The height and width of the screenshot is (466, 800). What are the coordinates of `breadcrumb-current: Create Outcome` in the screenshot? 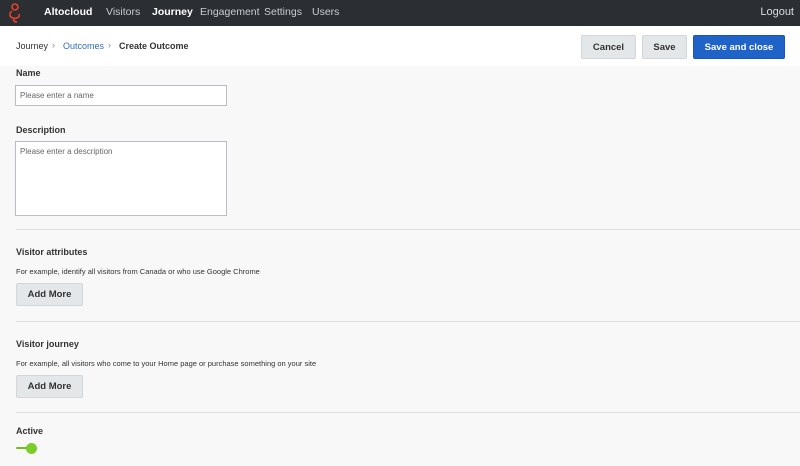 It's located at (154, 46).